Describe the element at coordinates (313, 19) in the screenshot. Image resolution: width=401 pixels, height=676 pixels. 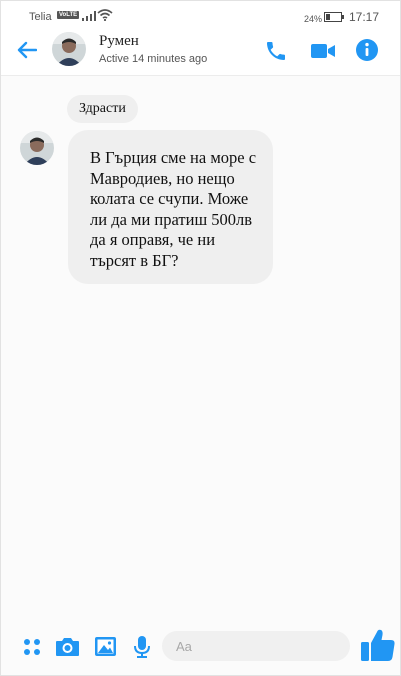
I see `battery-percent: 24%` at that location.